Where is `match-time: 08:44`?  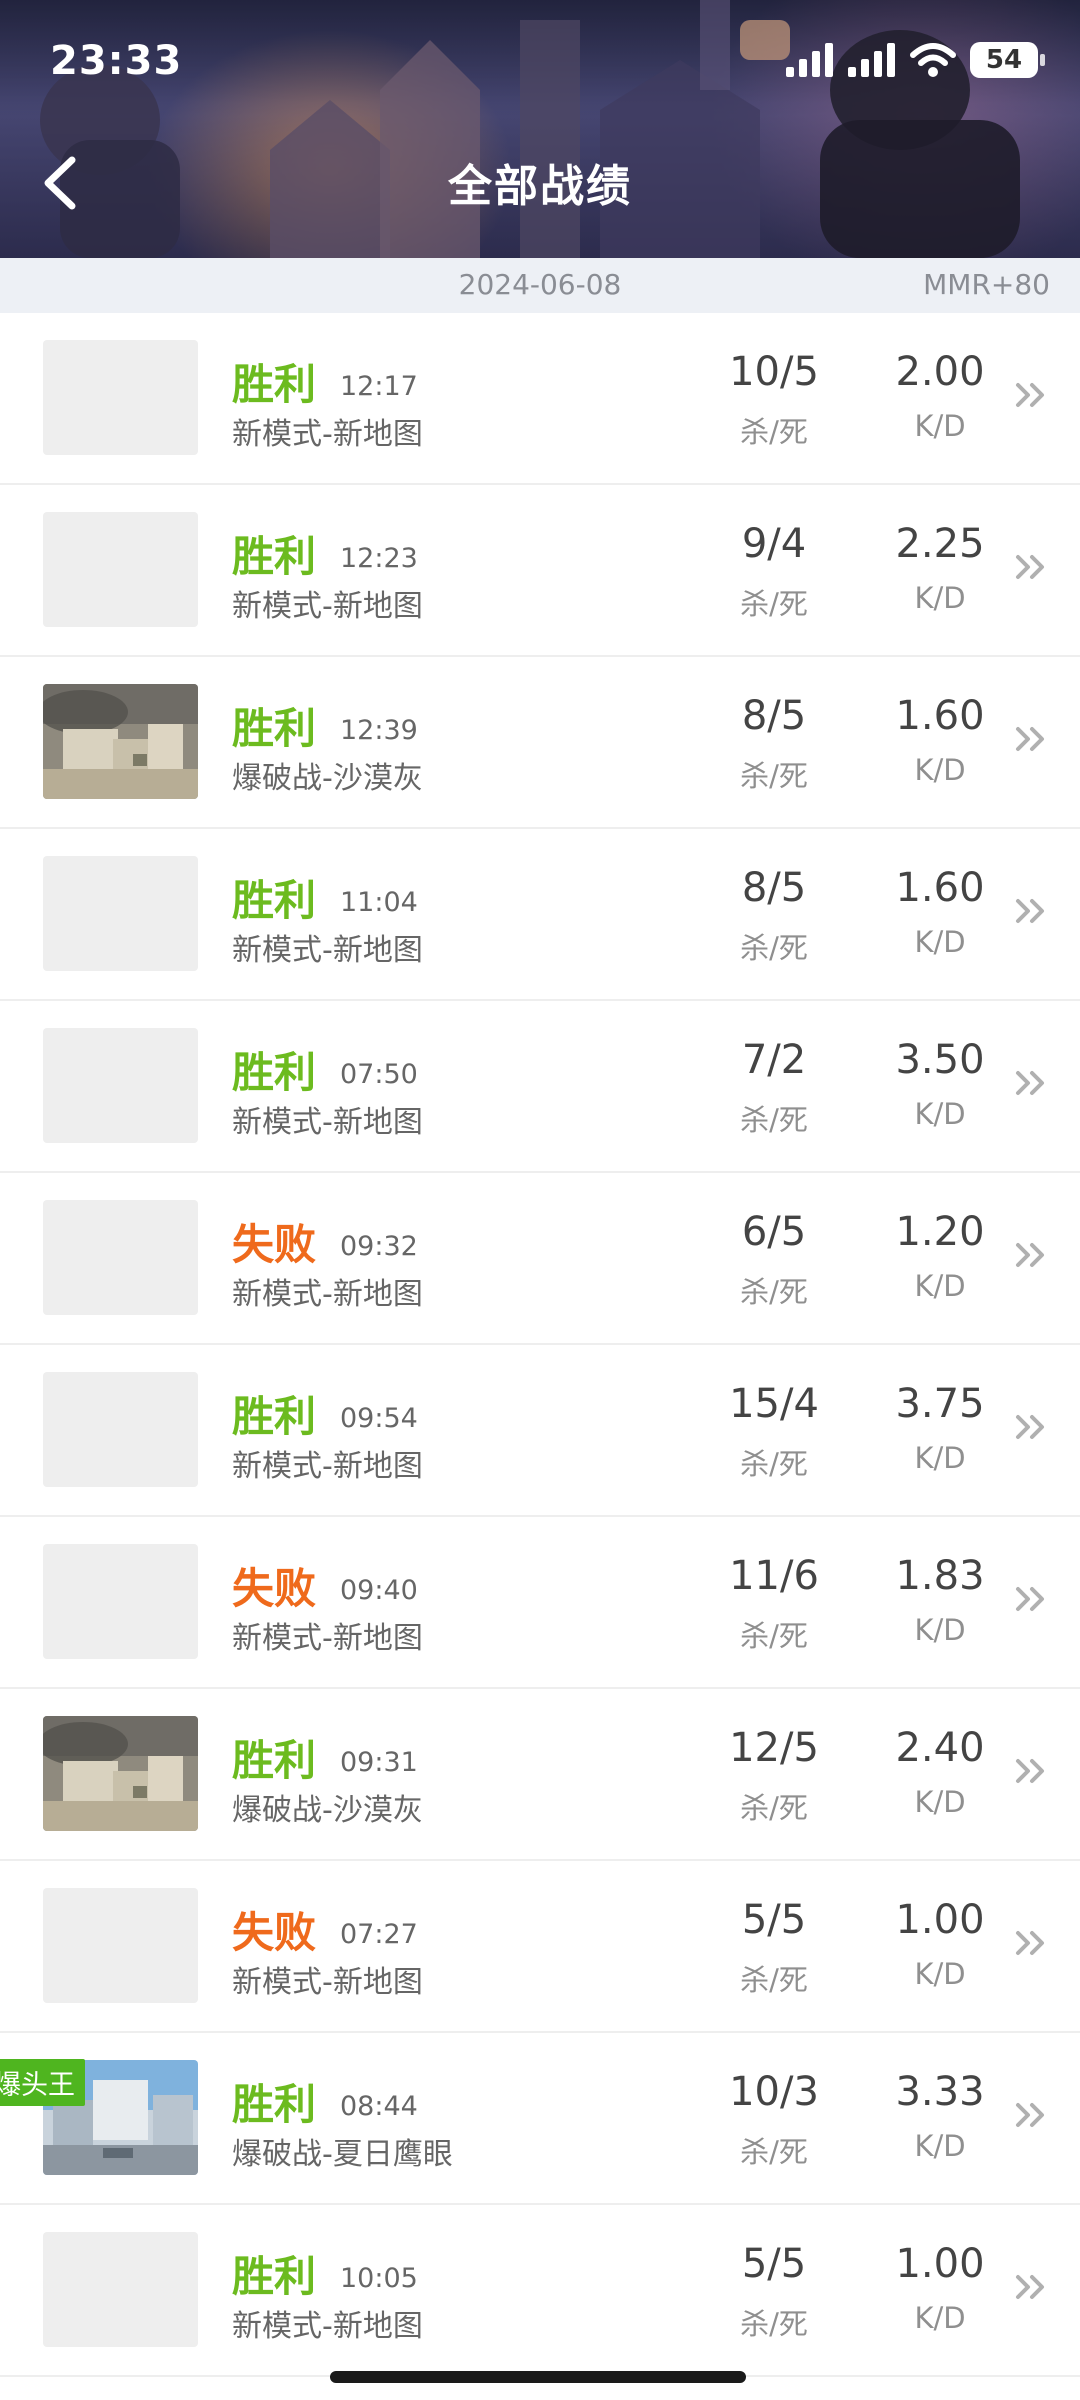
match-time: 08:44 is located at coordinates (379, 2106).